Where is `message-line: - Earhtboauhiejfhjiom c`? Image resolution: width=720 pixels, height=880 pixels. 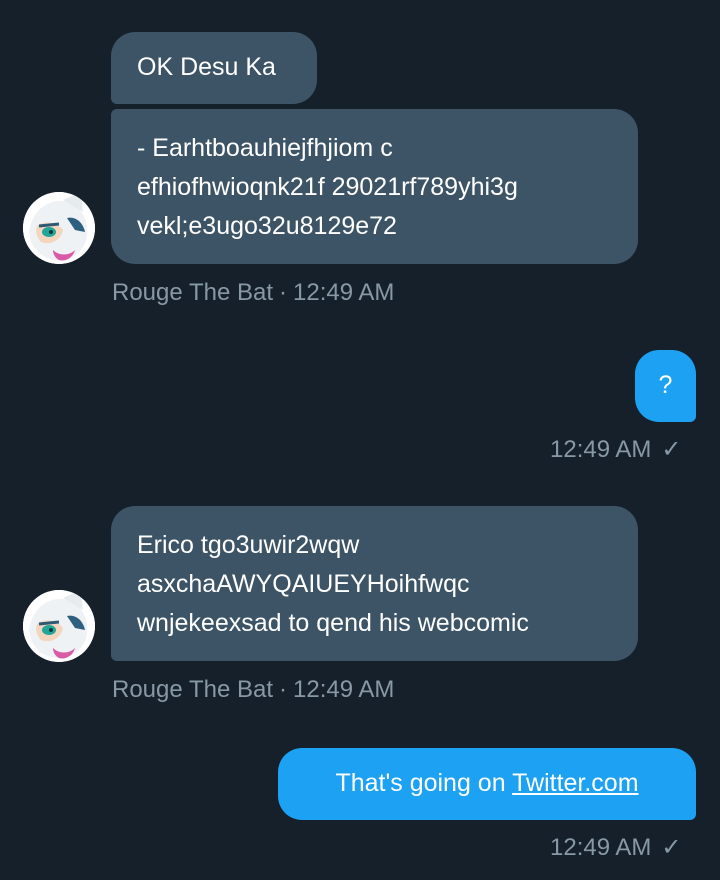
message-line: - Earhtboauhiejfhjiom c is located at coordinates (265, 148).